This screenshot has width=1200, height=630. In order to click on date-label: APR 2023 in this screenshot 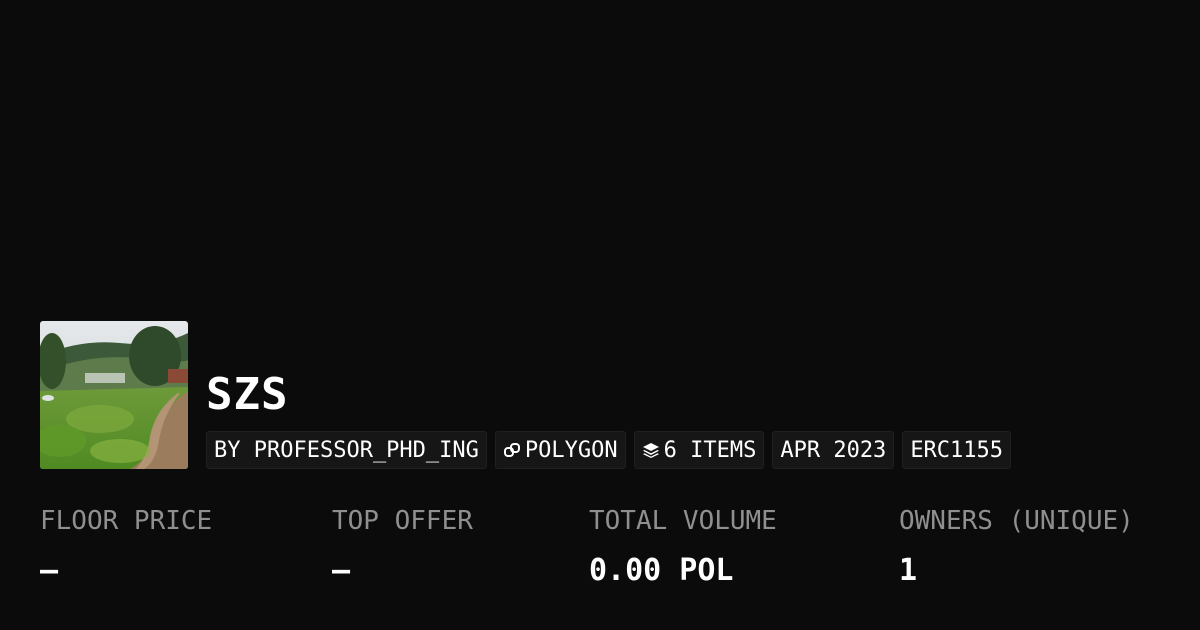, I will do `click(833, 450)`.